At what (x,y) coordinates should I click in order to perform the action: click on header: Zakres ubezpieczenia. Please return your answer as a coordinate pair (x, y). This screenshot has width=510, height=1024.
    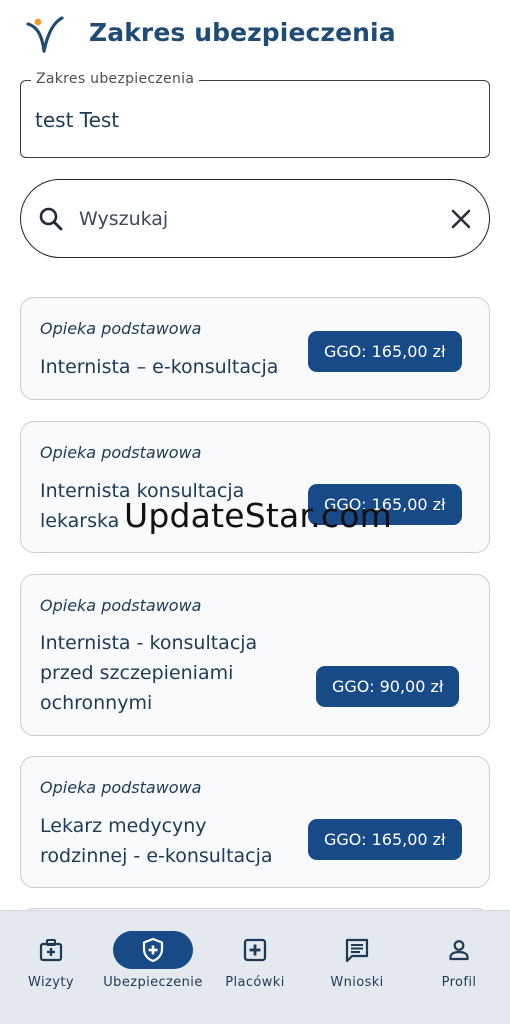
    Looking at the image, I should click on (255, 35).